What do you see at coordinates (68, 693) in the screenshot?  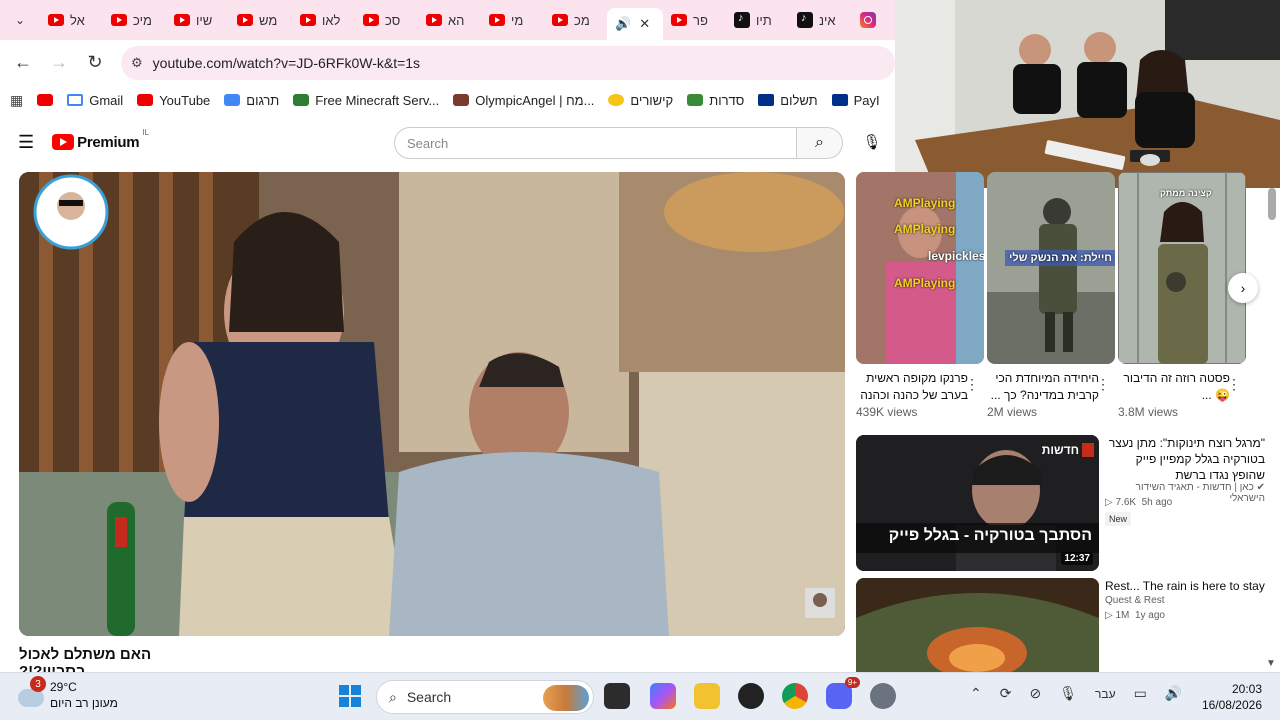 I see `weather-widget: 3 29°C מעונן רב היום` at bounding box center [68, 693].